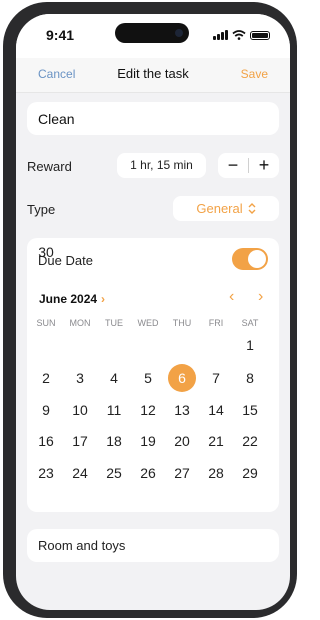 The width and height of the screenshot is (320, 620). Describe the element at coordinates (264, 165) in the screenshot. I see `increment-button: +` at that location.